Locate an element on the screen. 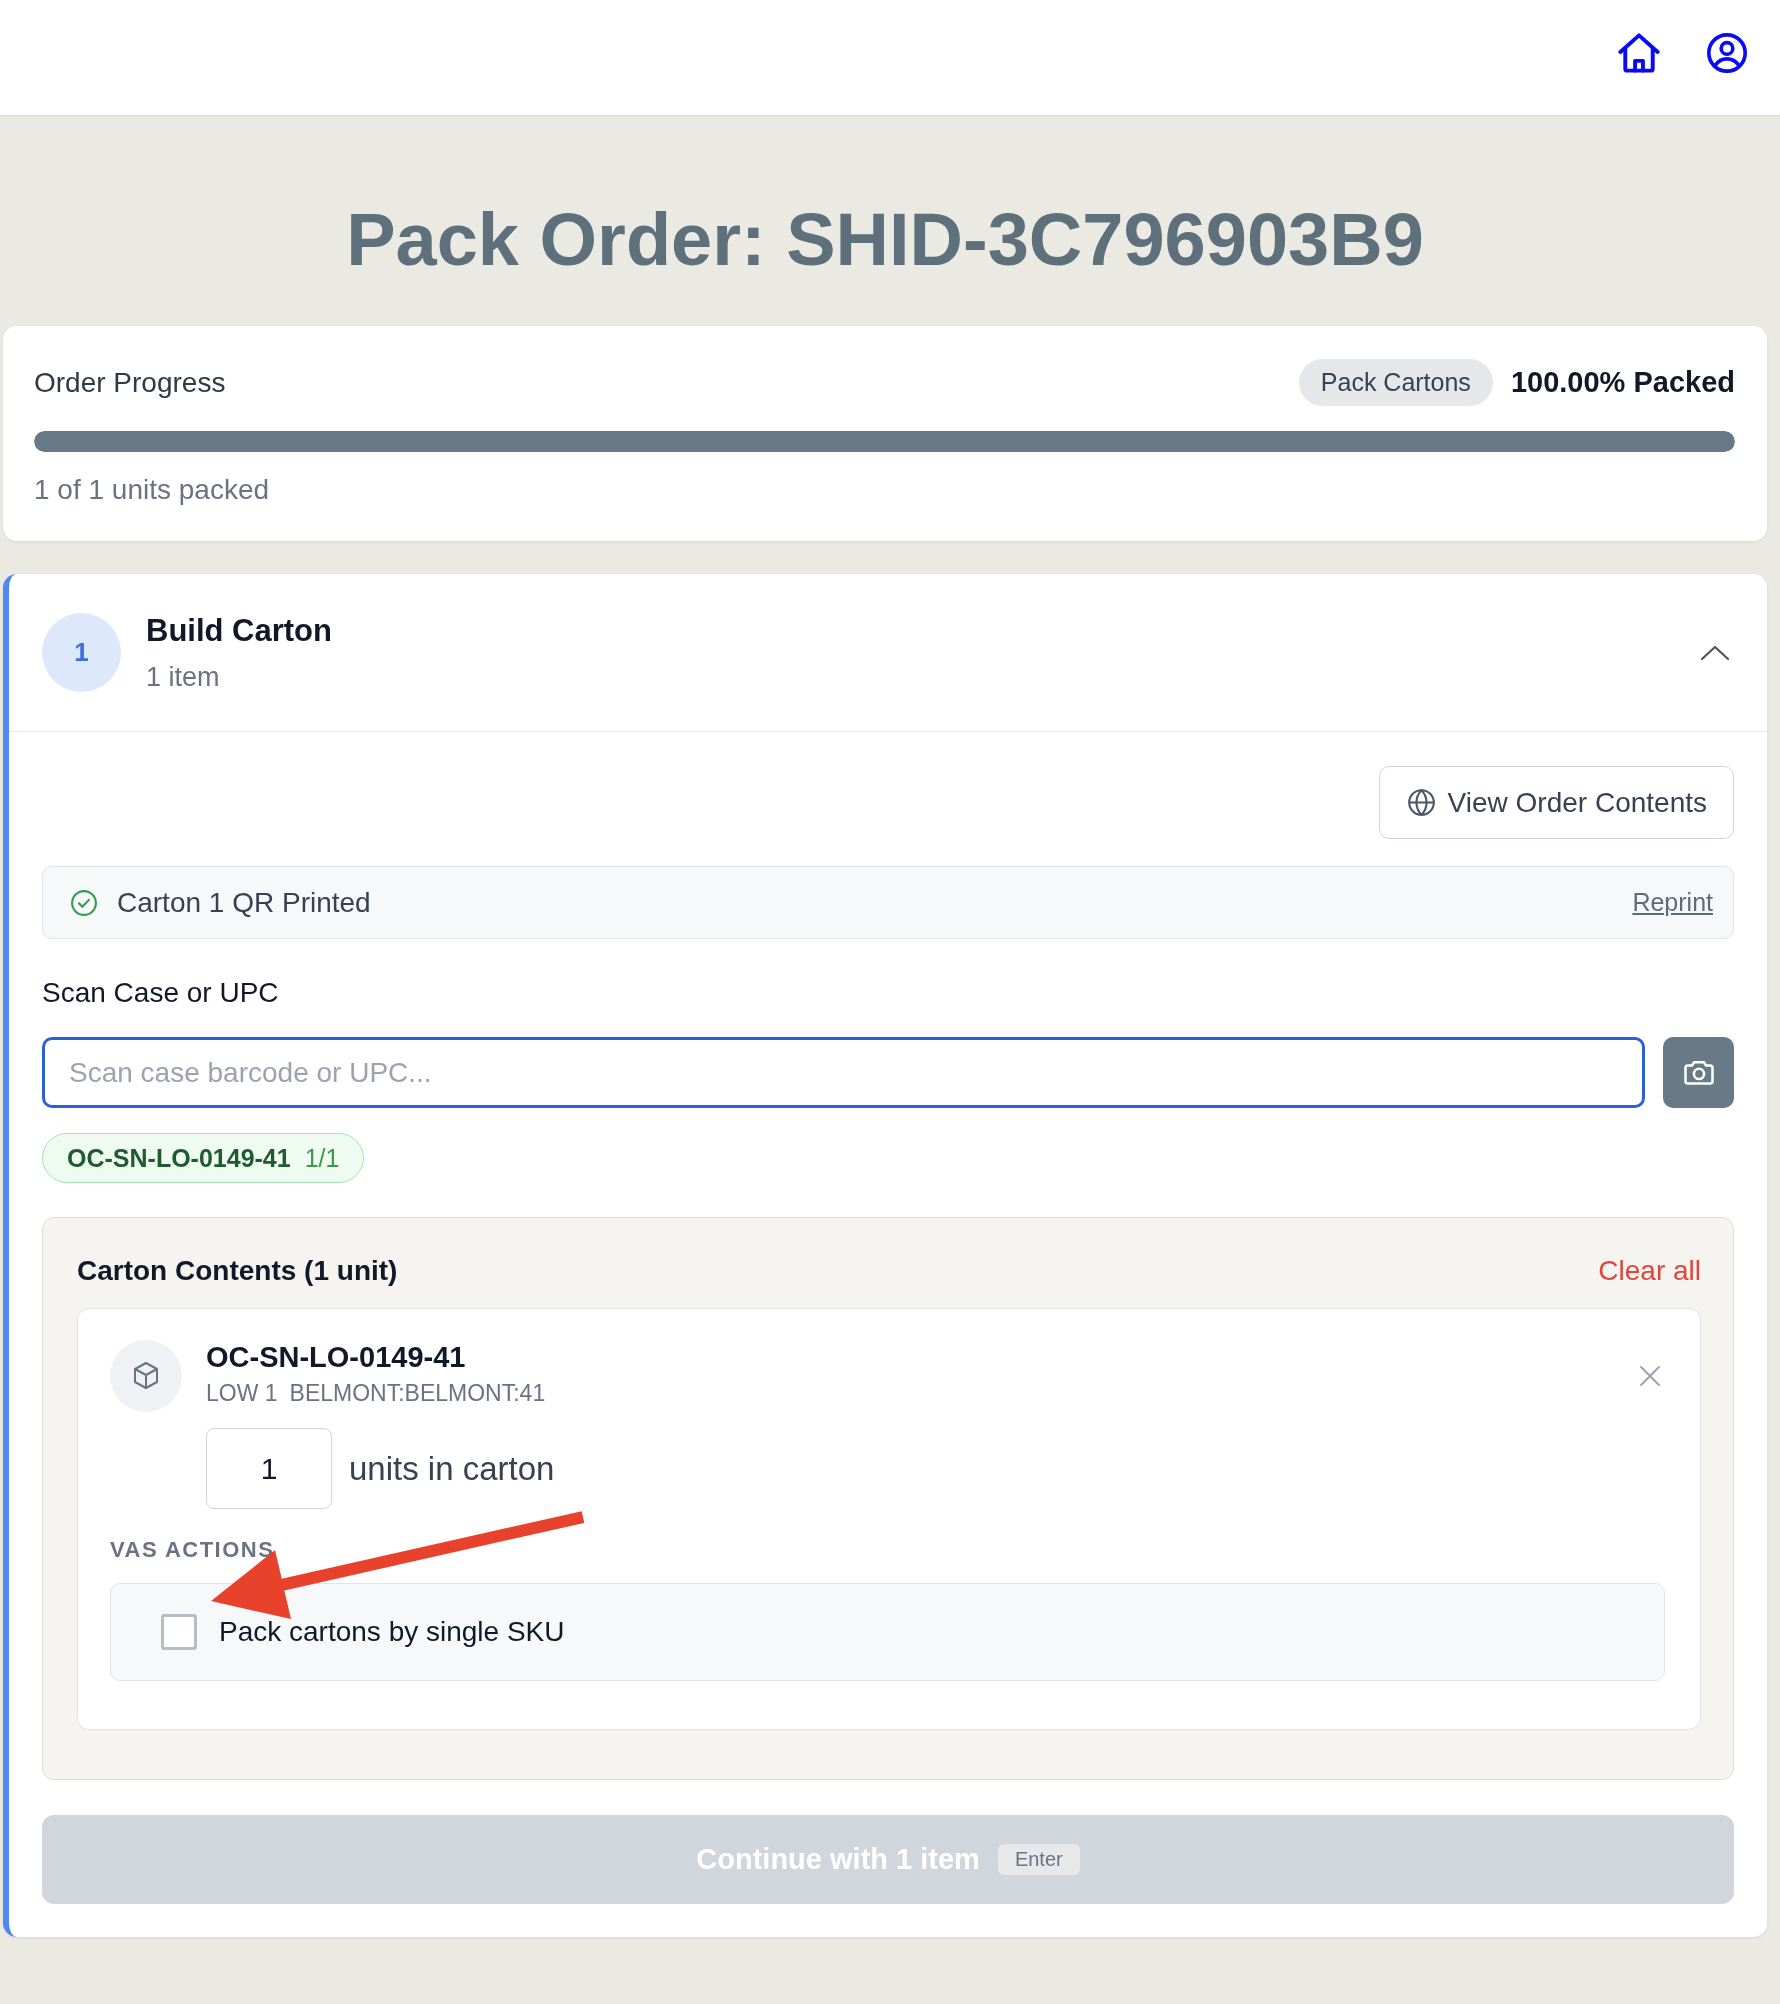 The width and height of the screenshot is (1780, 2004). quantity-input: 1 is located at coordinates (269, 1468).